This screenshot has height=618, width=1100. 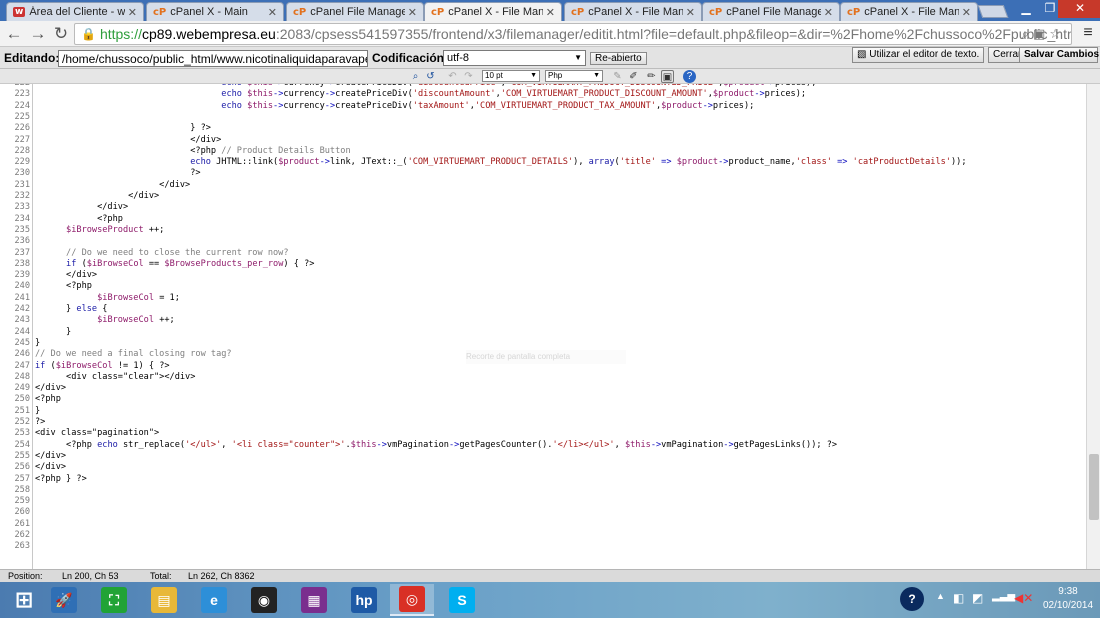 I want to click on skype-icon: S, so click(x=462, y=600).